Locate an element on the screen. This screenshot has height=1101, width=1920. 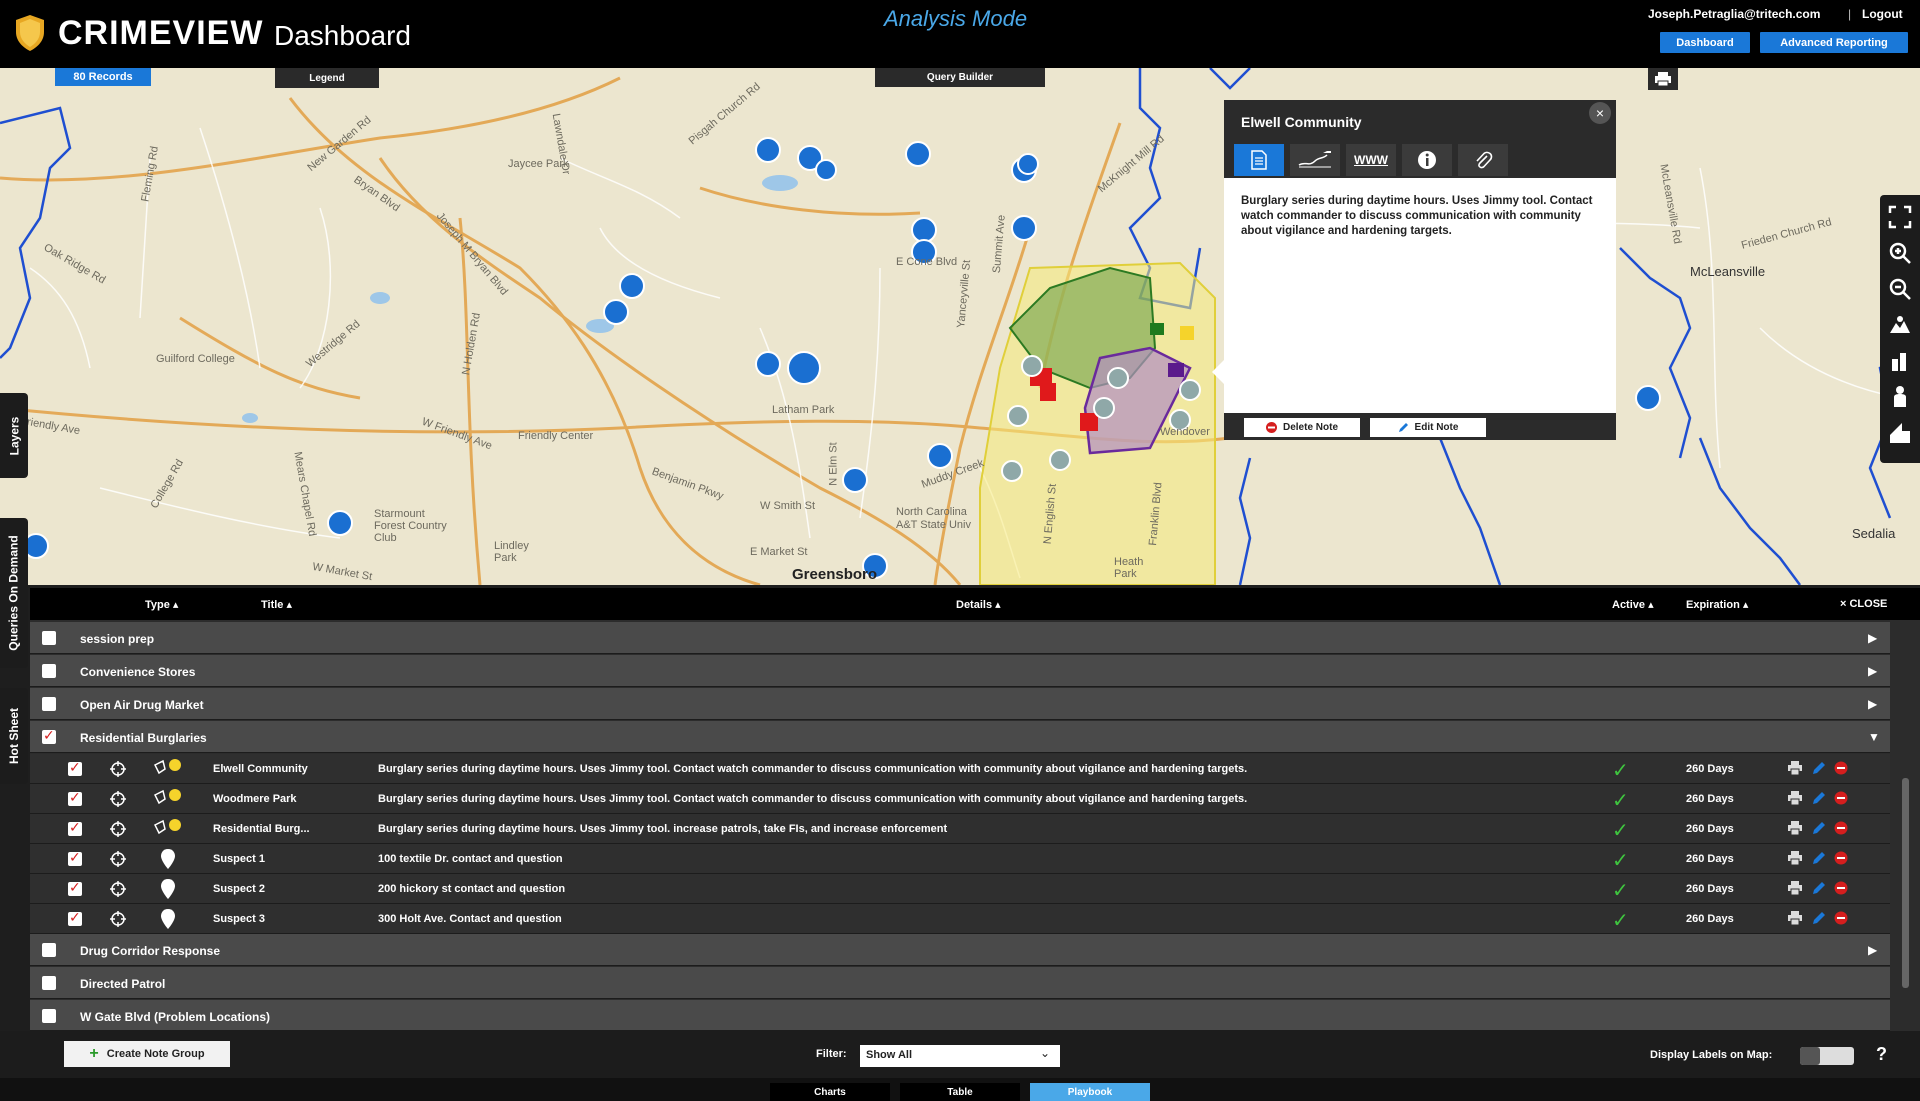
tab-queries-on-demand: Queries On Demand is located at coordinates (14, 593).